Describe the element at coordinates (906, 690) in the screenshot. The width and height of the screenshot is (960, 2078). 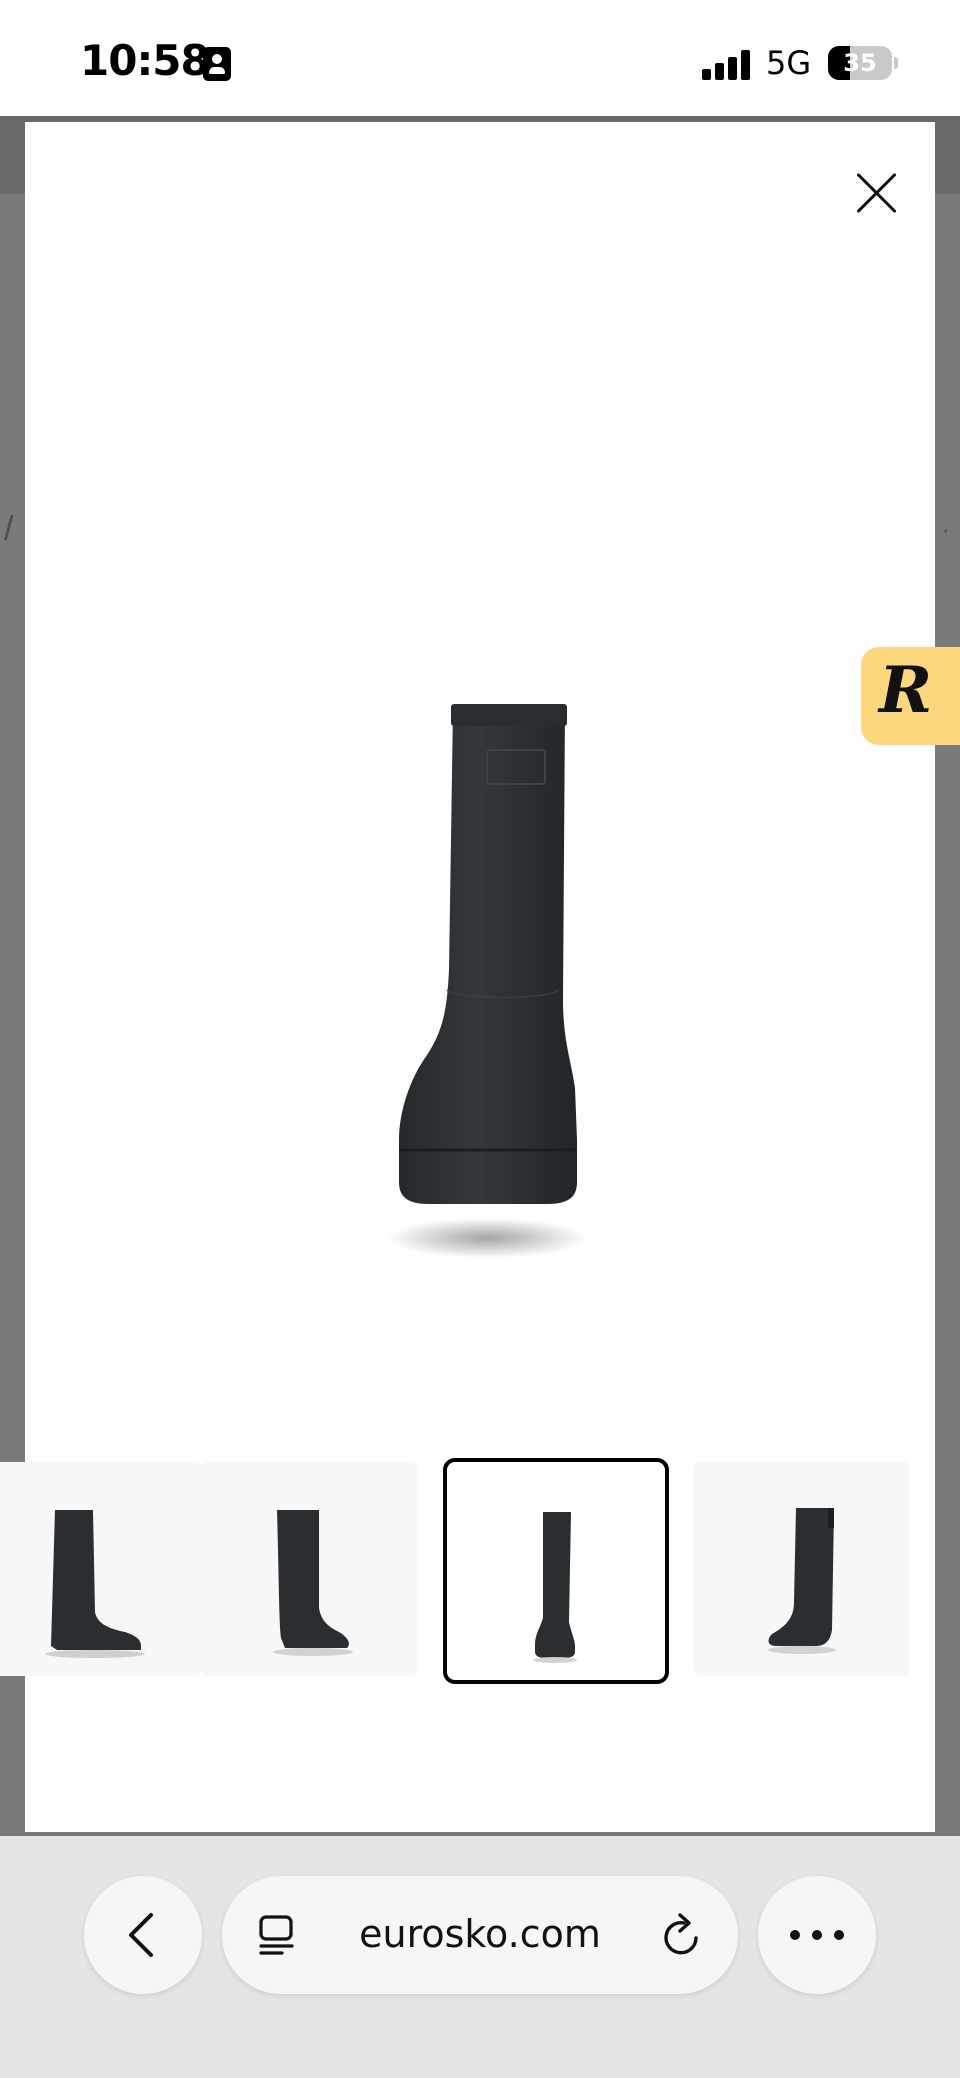
I see `badge-letter: R` at that location.